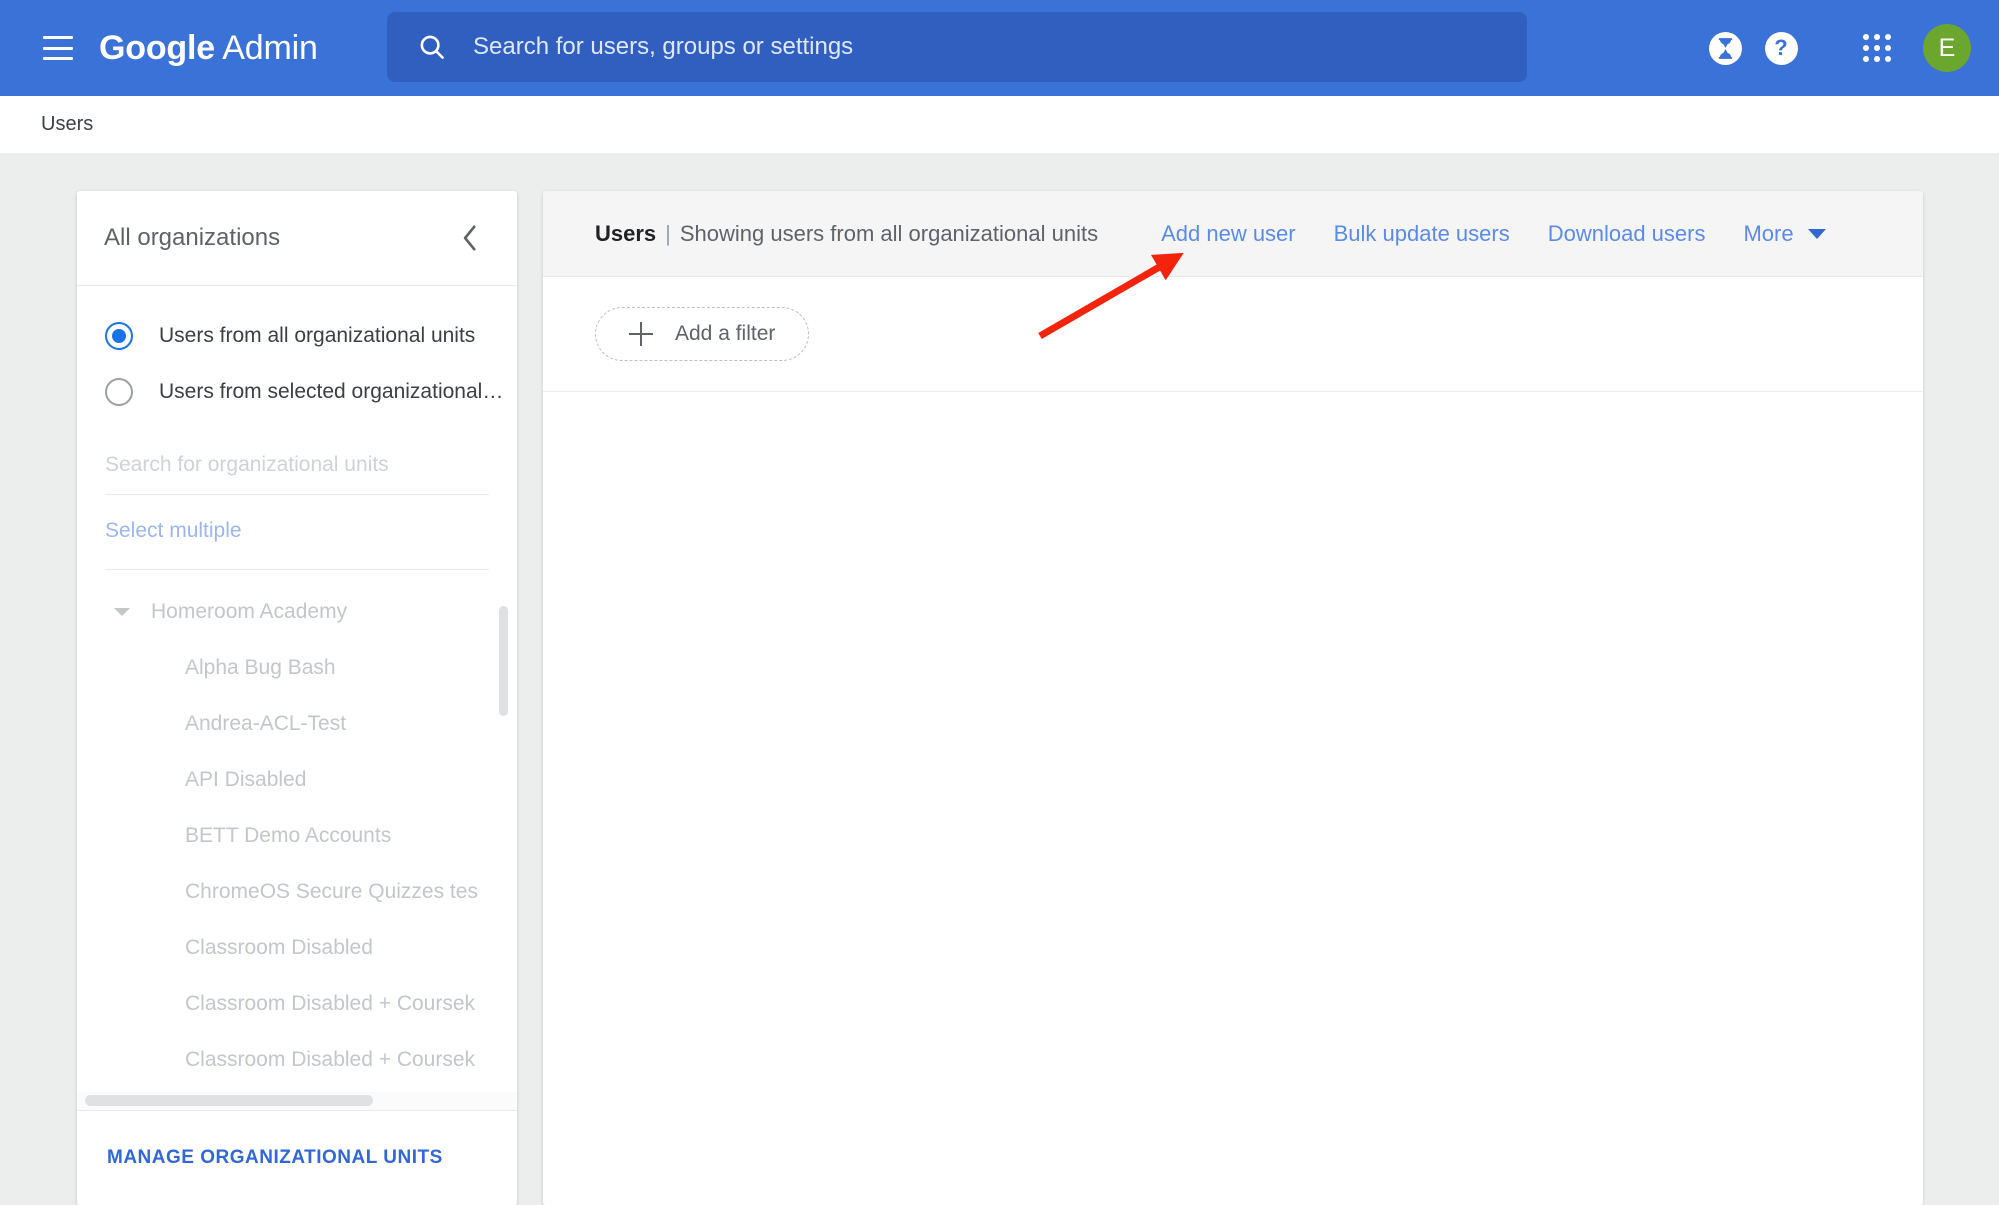  I want to click on org-tree-horizontal-scrollbar, so click(229, 1100).